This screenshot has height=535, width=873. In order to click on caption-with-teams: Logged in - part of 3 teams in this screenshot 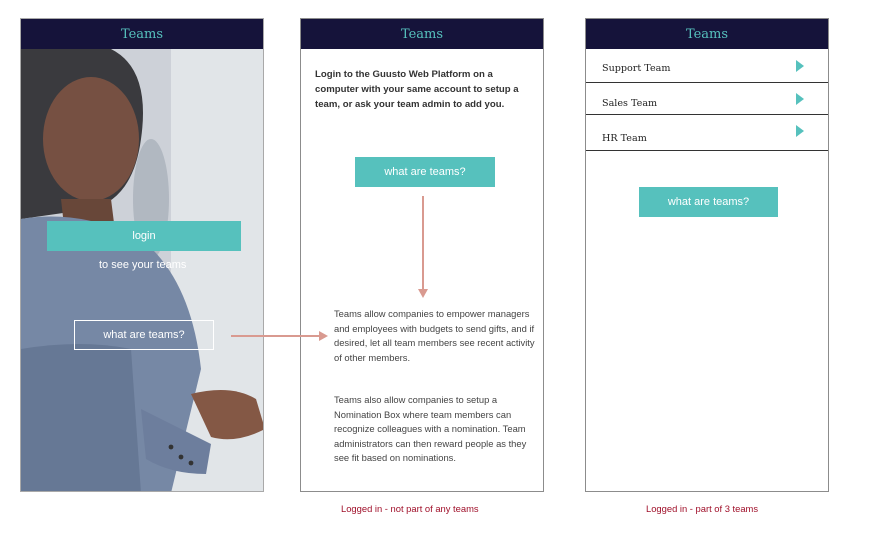, I will do `click(702, 508)`.